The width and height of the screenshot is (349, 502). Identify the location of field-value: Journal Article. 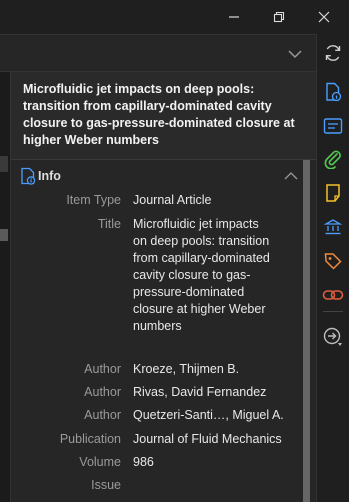
(217, 200).